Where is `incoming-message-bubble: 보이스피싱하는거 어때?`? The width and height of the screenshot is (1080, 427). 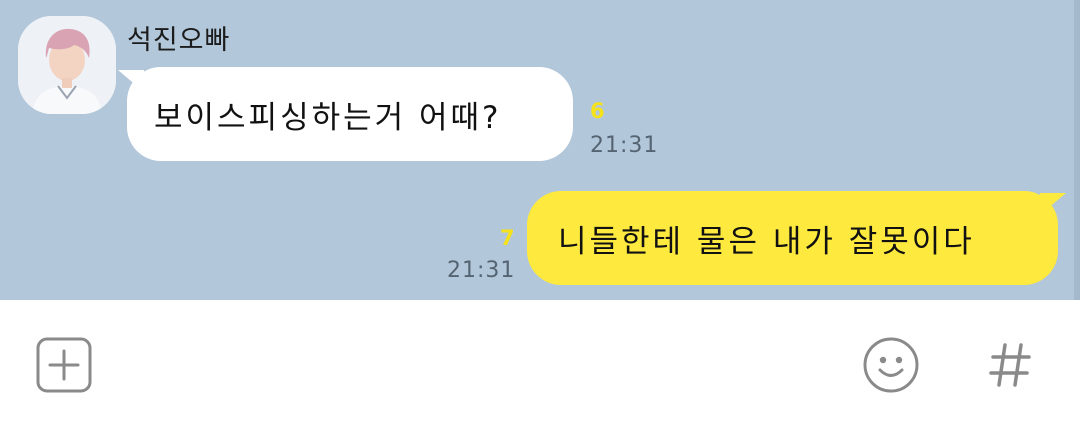
incoming-message-bubble: 보이스피싱하는거 어때? is located at coordinates (350, 114).